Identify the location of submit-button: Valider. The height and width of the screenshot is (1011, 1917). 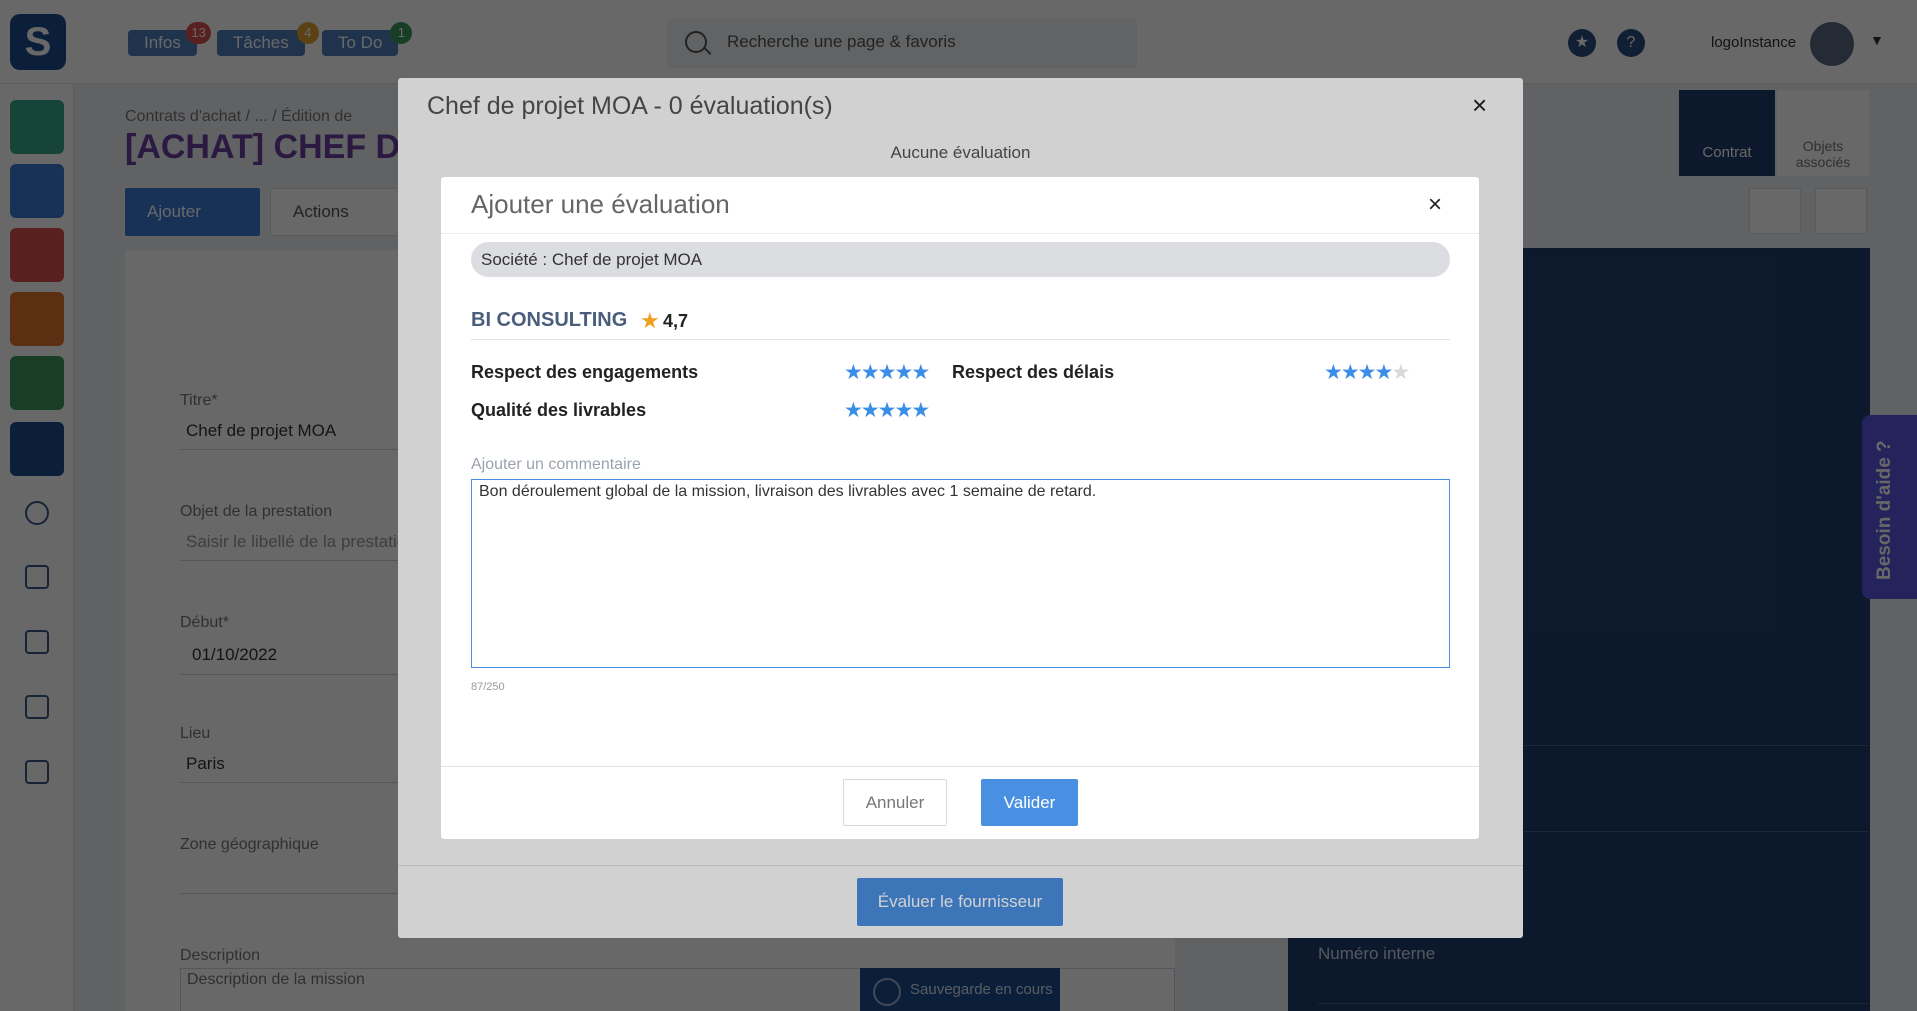
(1029, 802).